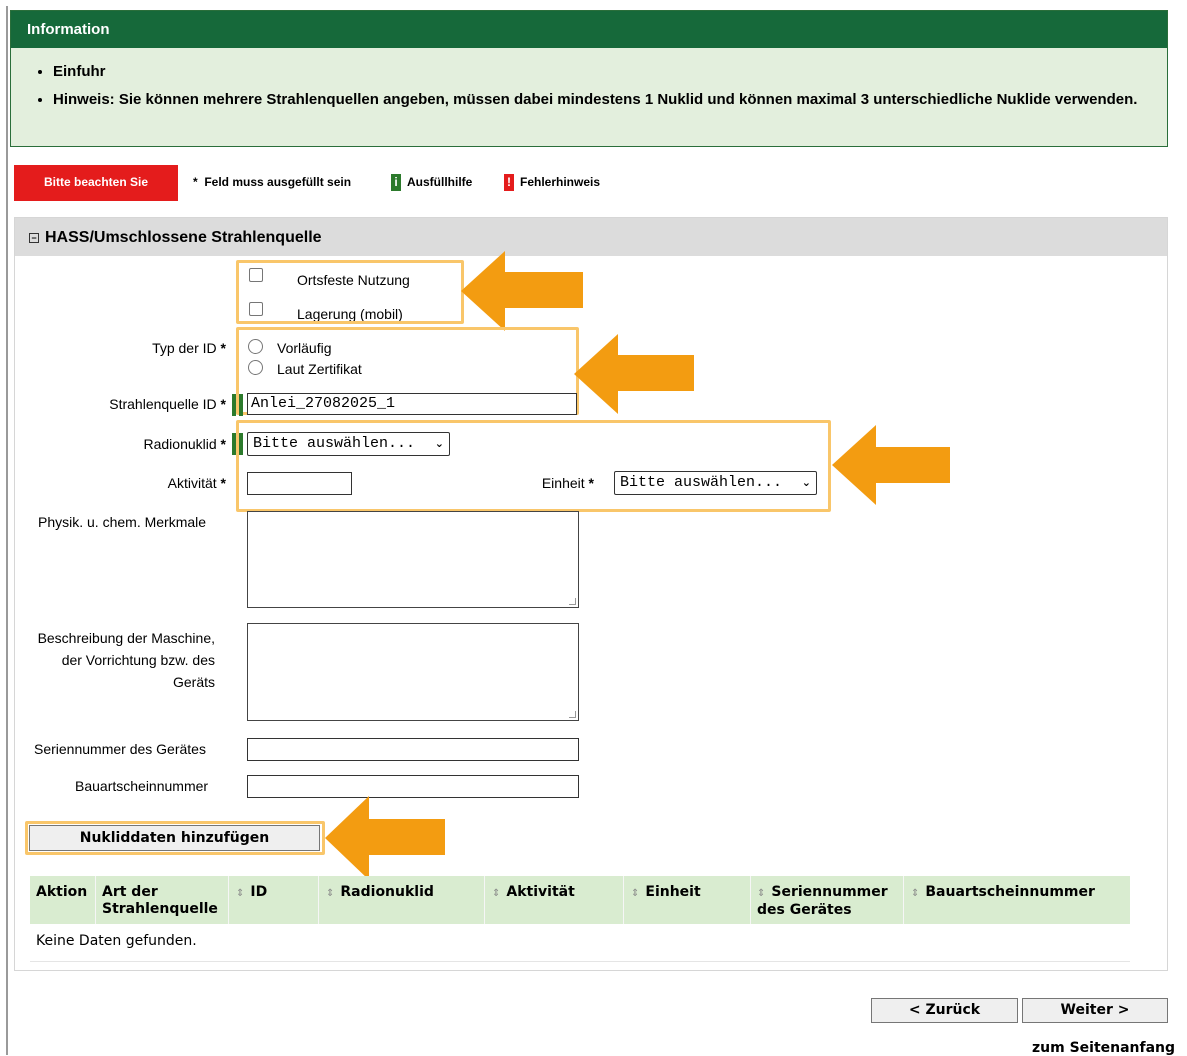 Image resolution: width=1187 pixels, height=1056 pixels. Describe the element at coordinates (175, 838) in the screenshot. I see `highlight-box-add-button` at that location.